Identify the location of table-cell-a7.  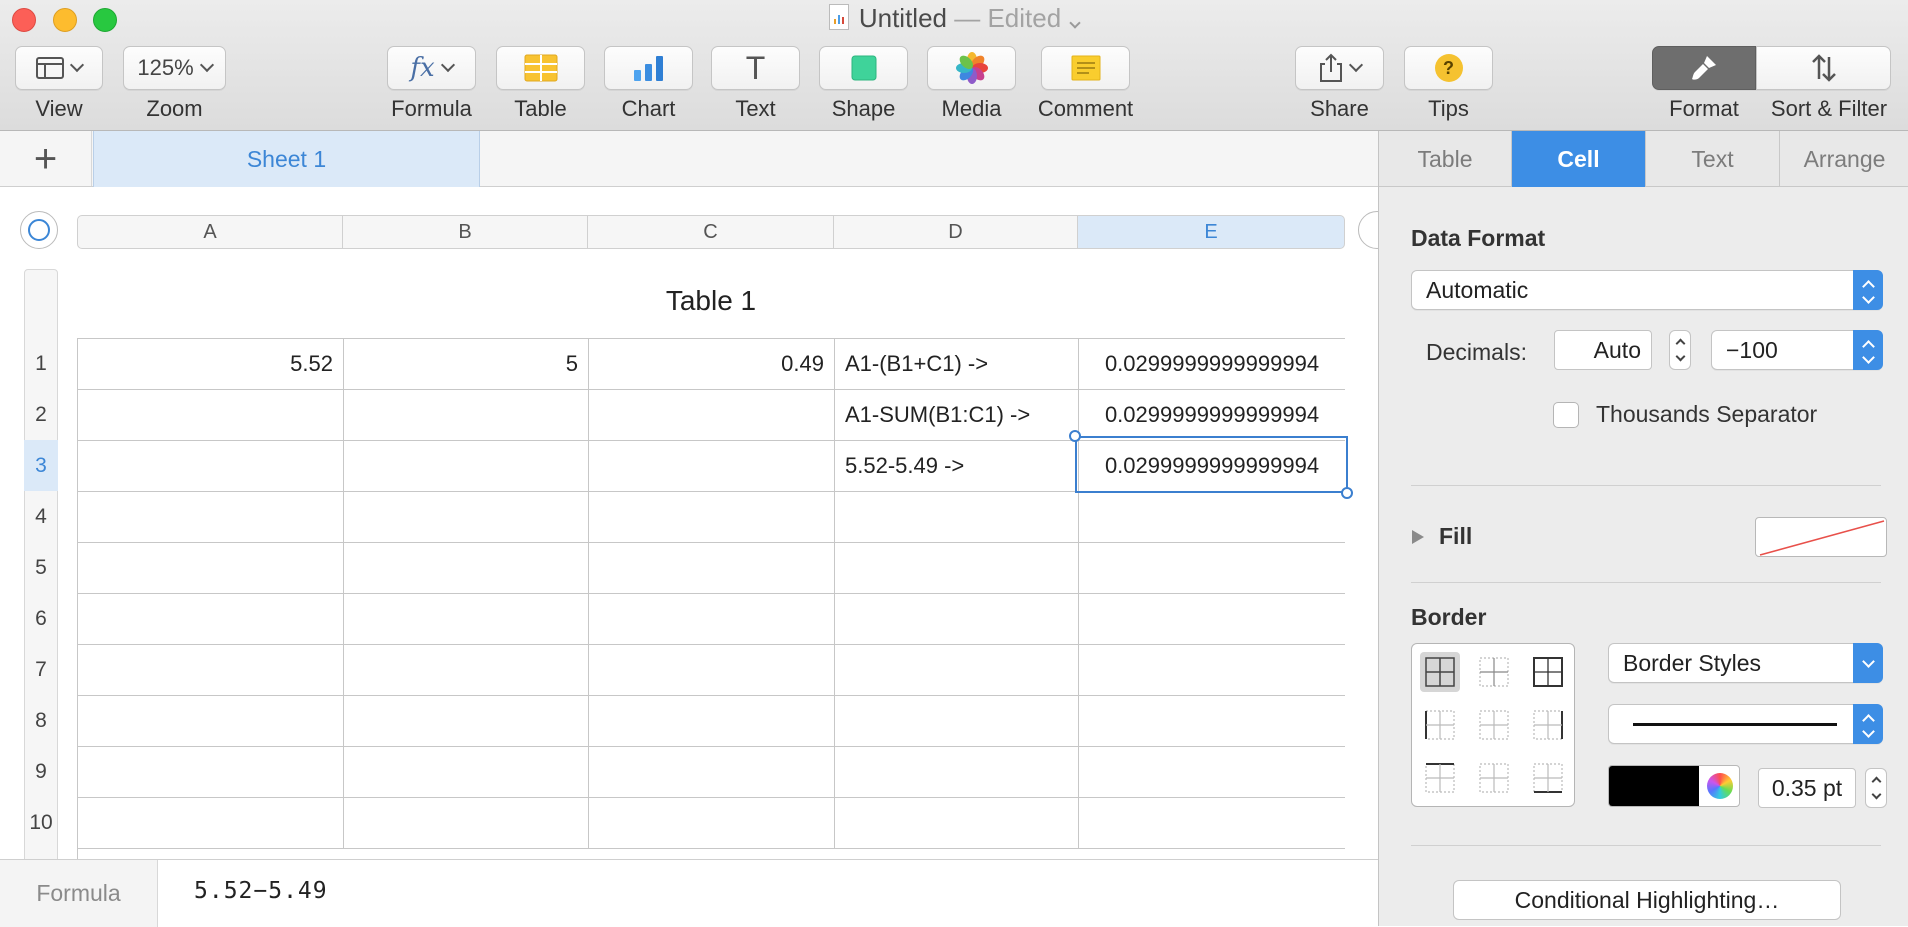
(211, 670).